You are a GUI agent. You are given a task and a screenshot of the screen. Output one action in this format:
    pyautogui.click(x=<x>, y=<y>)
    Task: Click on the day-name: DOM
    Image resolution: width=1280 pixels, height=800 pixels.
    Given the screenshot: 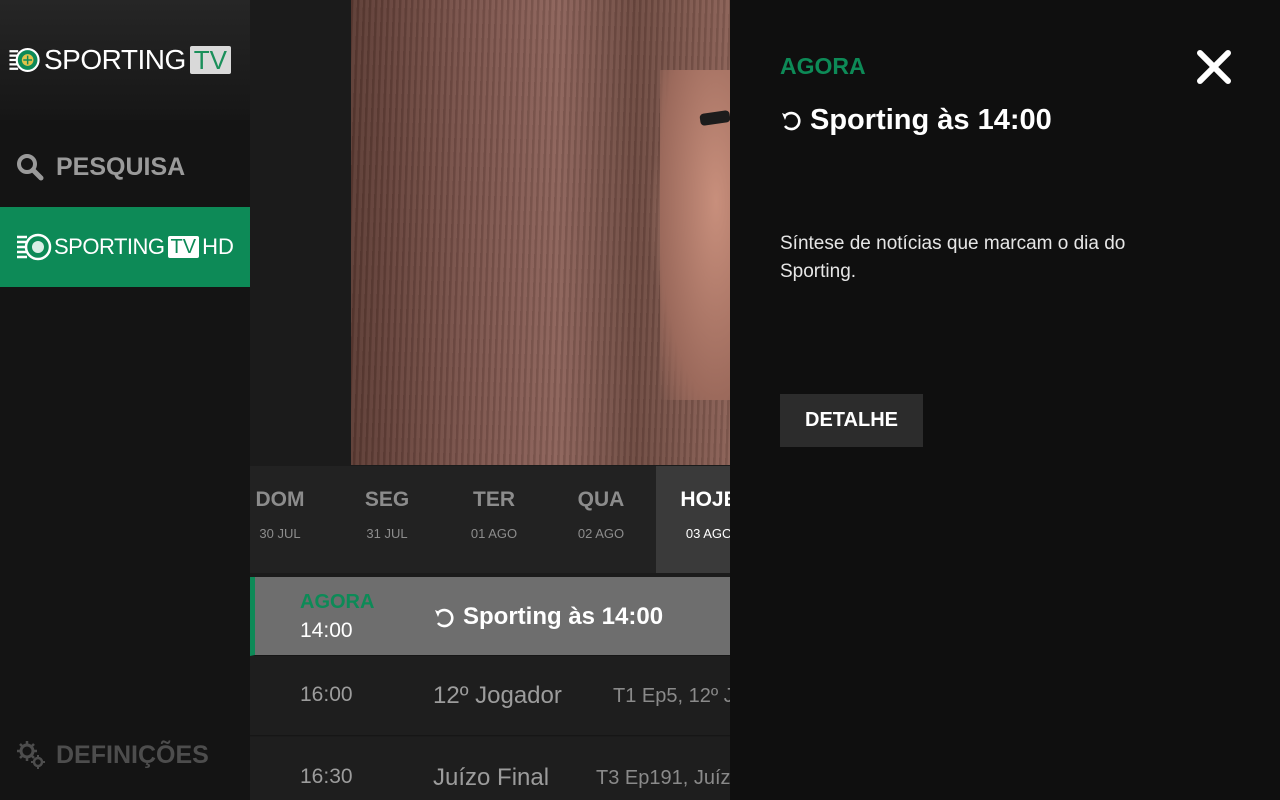 What is the action you would take?
    pyautogui.click(x=280, y=499)
    